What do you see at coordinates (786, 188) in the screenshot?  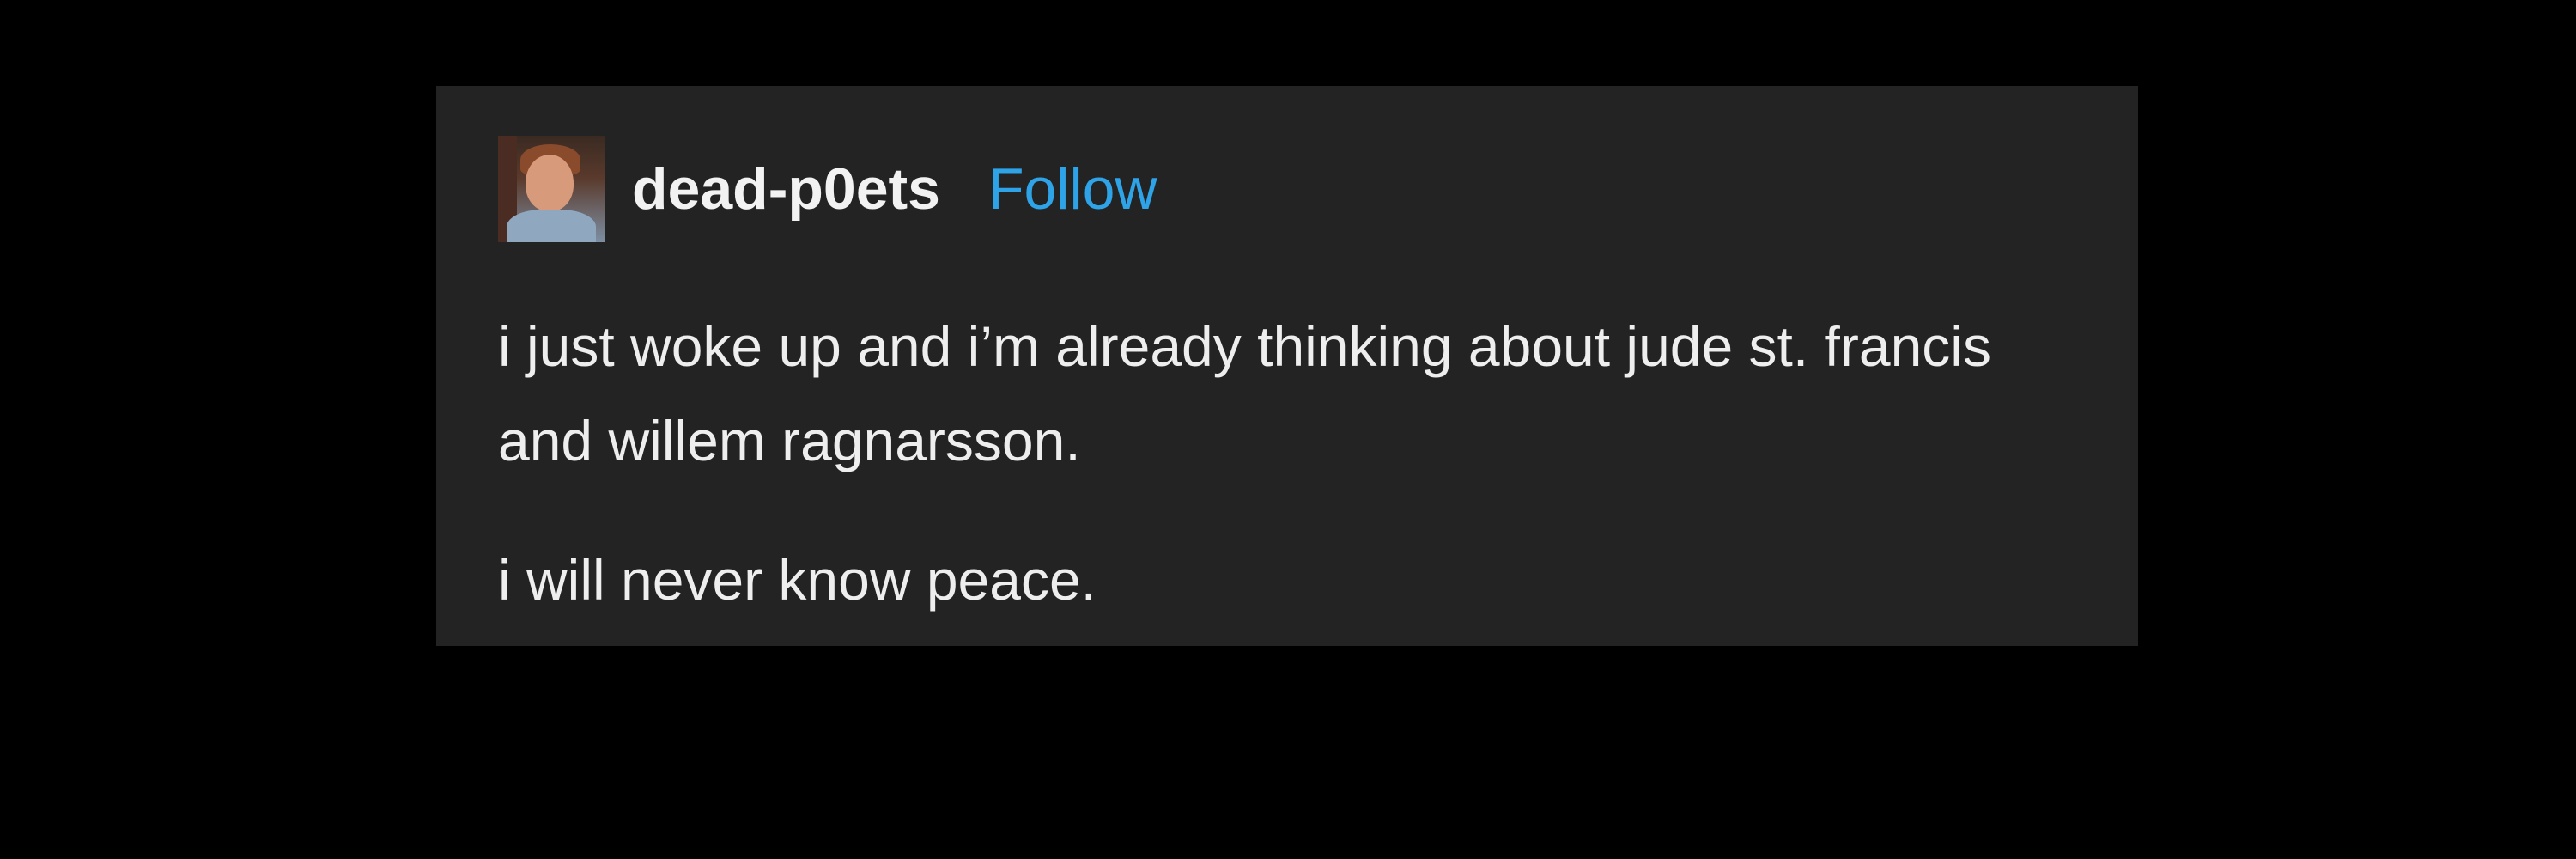 I see `username-link: dead-p0ets` at bounding box center [786, 188].